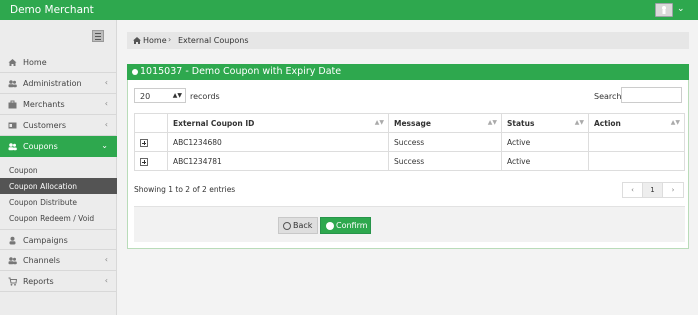 Image resolution: width=698 pixels, height=315 pixels. I want to click on table-row: ABC1234680 Success Active, so click(409, 142).